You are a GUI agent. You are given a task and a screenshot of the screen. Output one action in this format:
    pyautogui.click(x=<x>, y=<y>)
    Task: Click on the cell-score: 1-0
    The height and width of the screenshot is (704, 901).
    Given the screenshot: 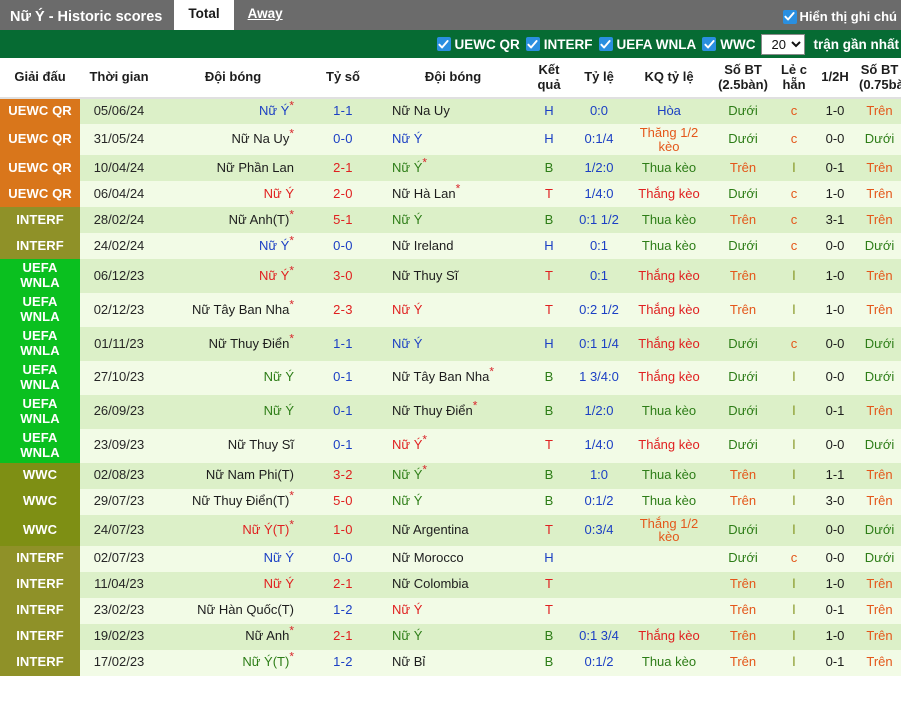 What is the action you would take?
    pyautogui.click(x=343, y=530)
    